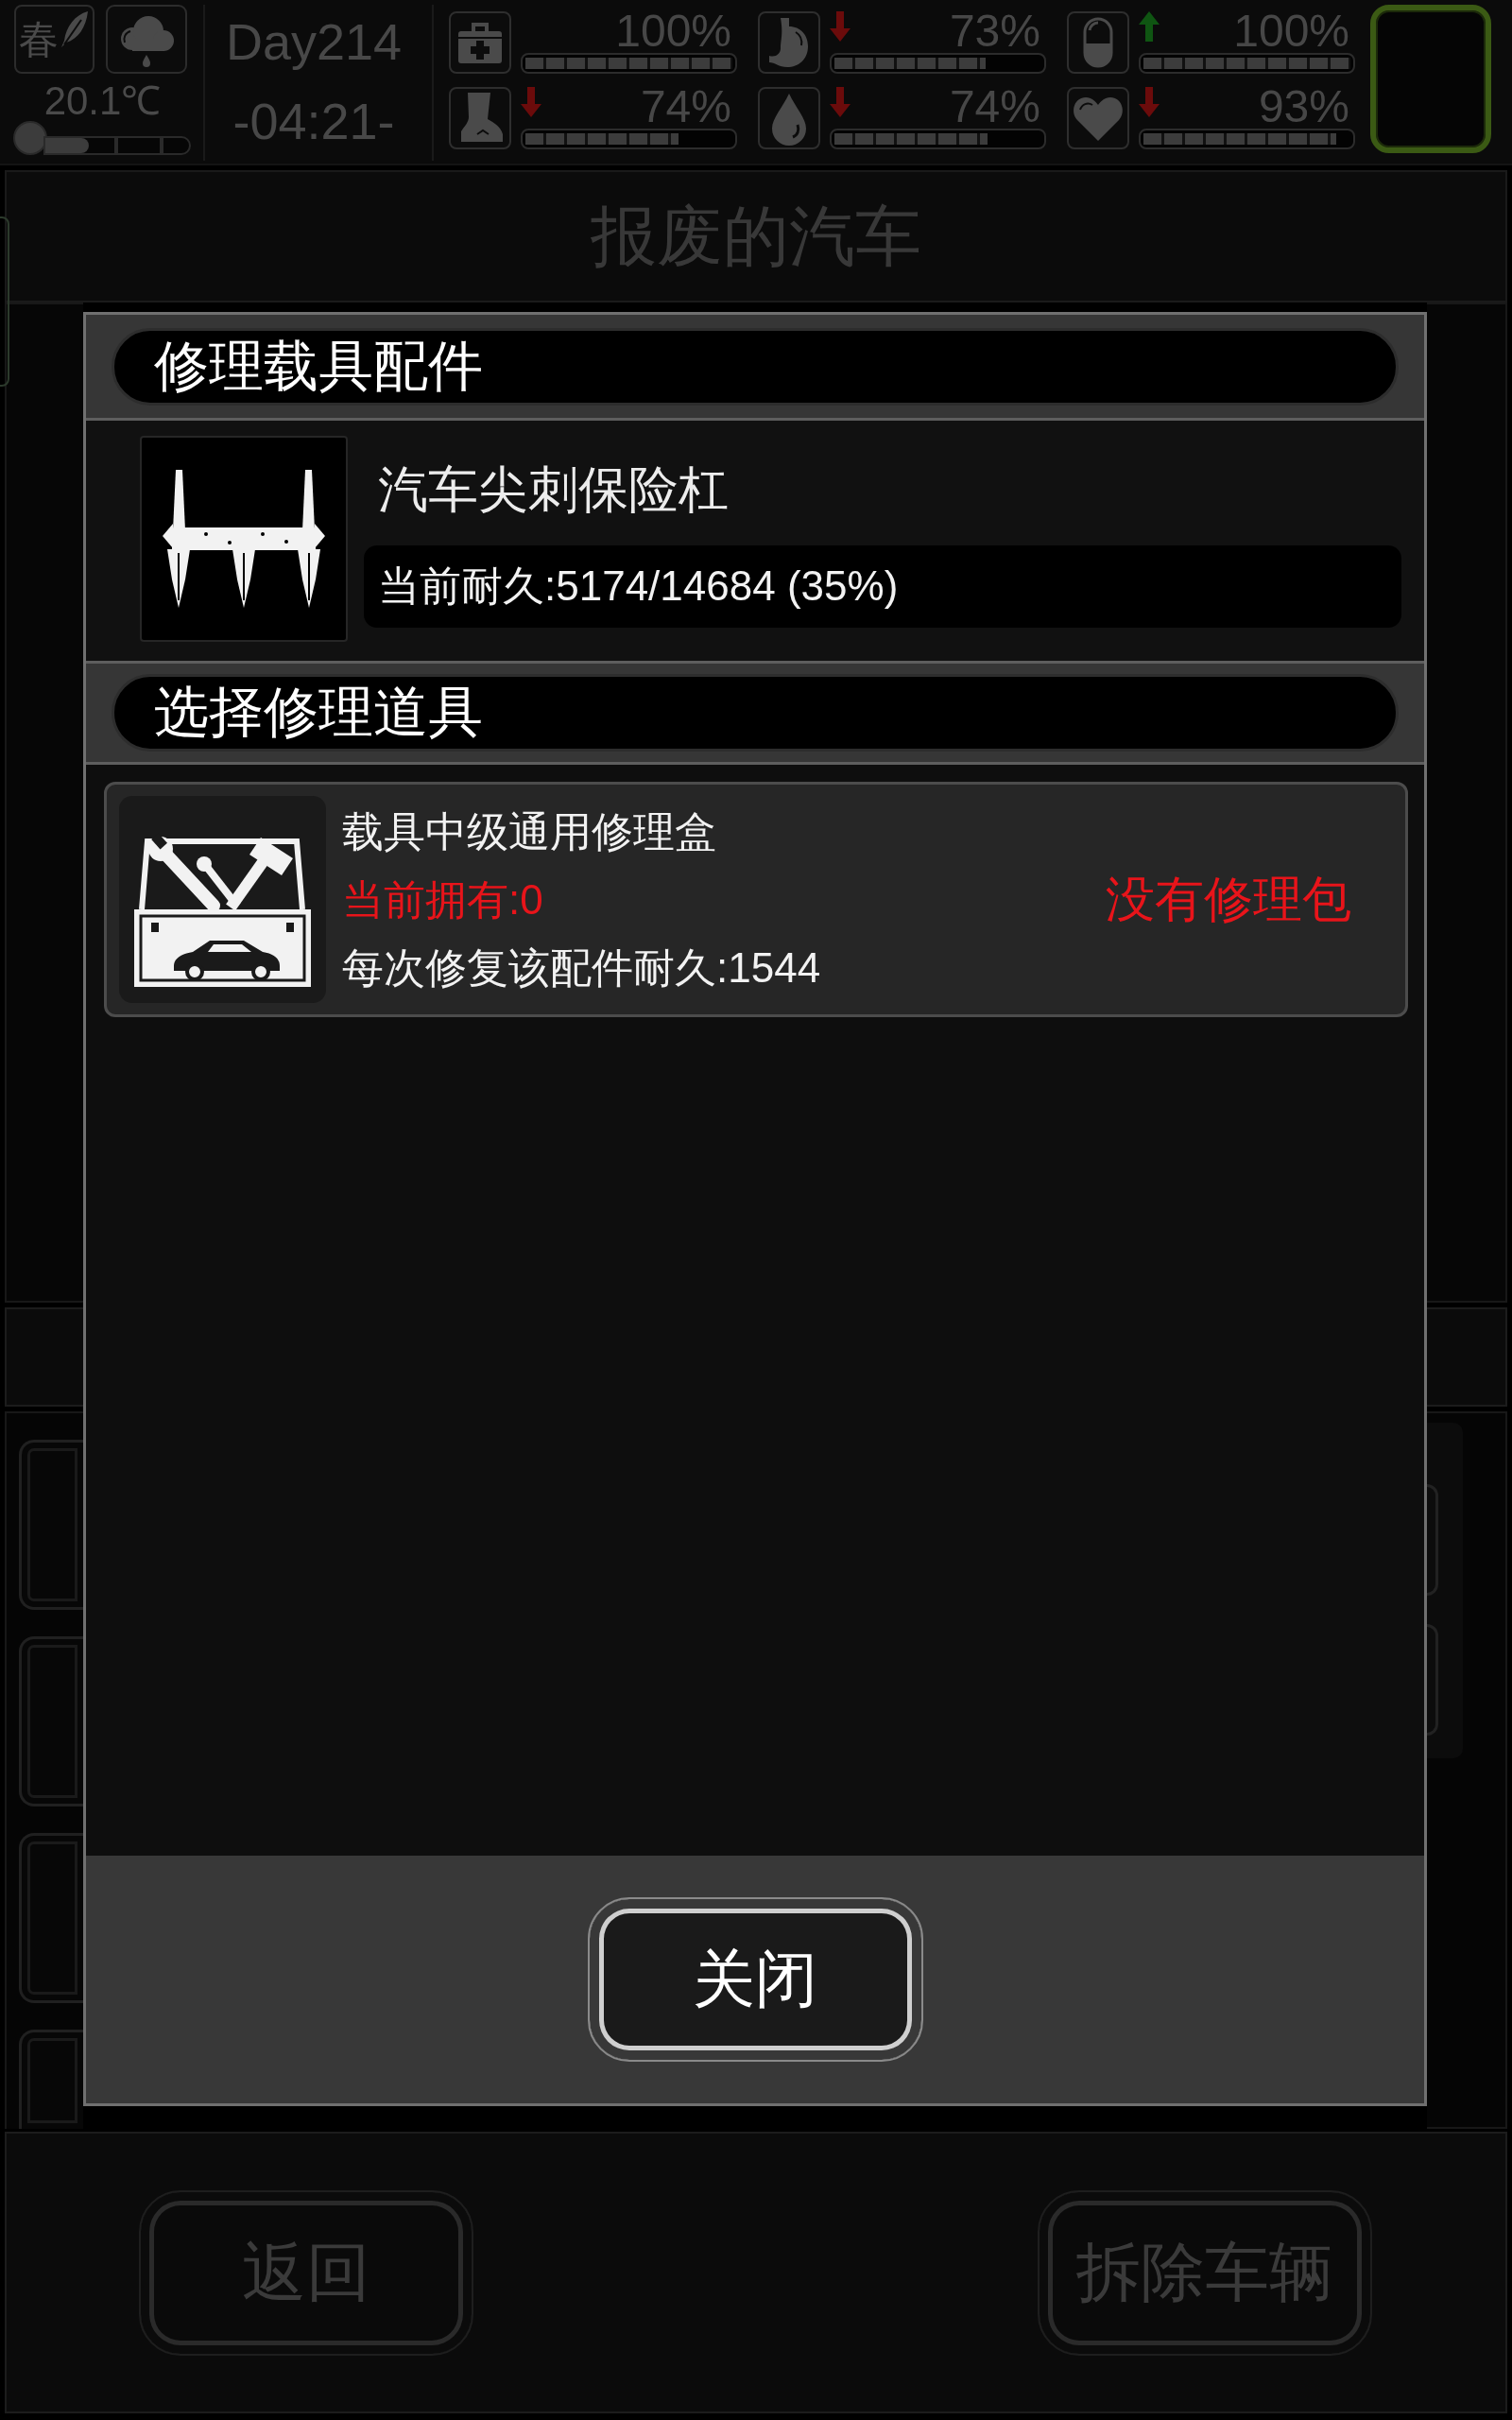 This screenshot has height=2420, width=1512. What do you see at coordinates (789, 118) in the screenshot?
I see `drop-icon` at bounding box center [789, 118].